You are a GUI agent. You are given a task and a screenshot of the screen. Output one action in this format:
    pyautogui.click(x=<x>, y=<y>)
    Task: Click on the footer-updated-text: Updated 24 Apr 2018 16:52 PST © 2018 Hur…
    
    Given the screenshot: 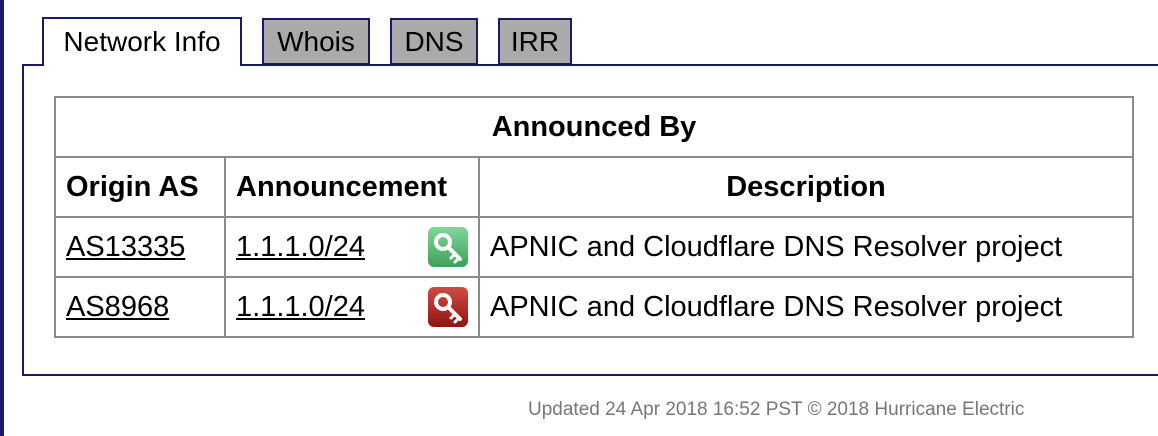 What is the action you would take?
    pyautogui.click(x=776, y=409)
    